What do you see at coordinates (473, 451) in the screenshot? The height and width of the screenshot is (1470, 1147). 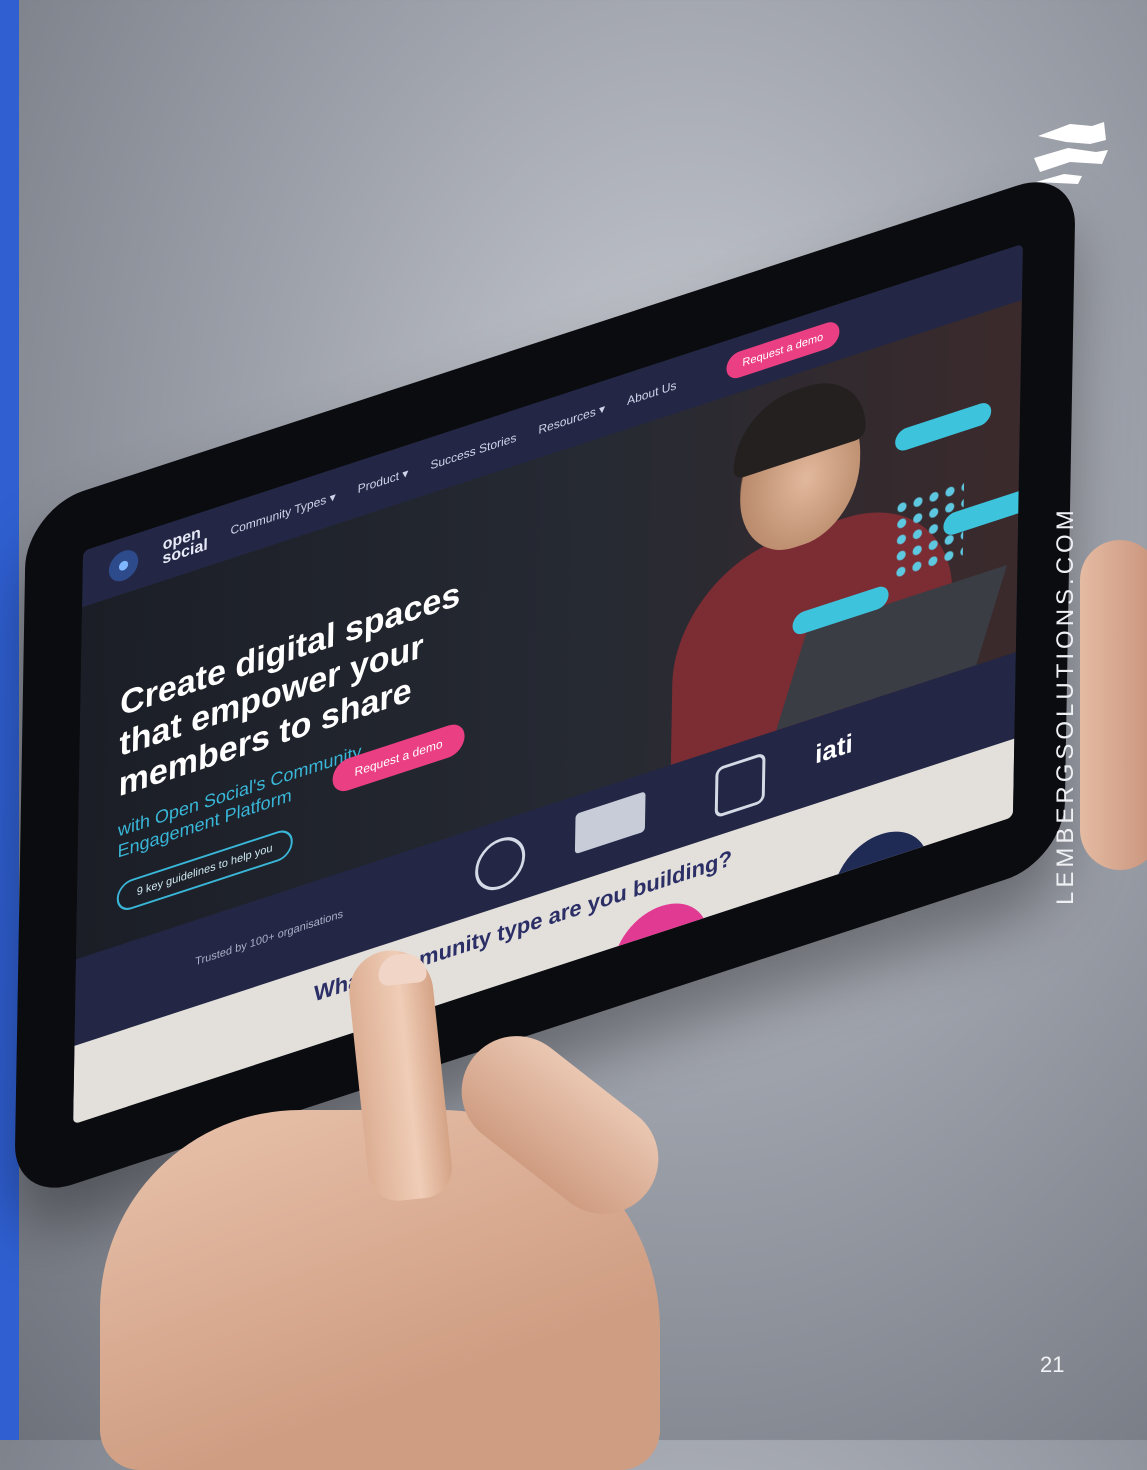 I see `nav-success-stories: Success Stories` at bounding box center [473, 451].